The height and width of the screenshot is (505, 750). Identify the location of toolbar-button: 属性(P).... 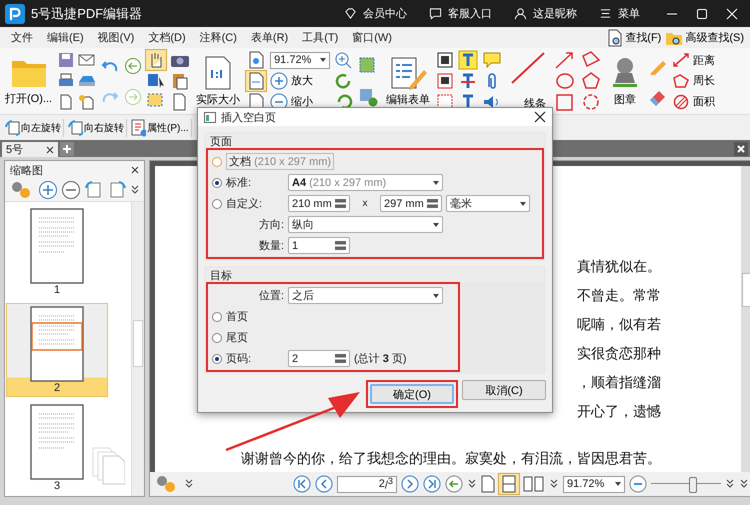
(160, 127).